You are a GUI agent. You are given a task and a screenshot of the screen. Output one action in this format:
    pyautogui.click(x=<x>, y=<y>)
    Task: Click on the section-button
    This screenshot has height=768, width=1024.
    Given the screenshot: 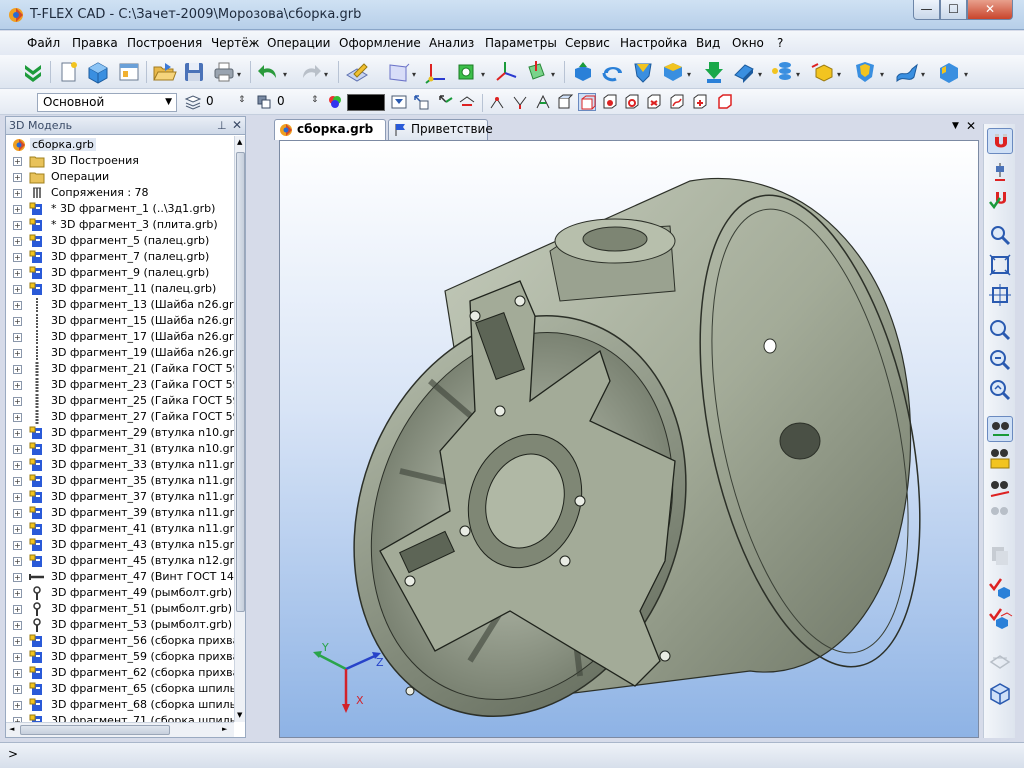 What is the action you would take?
    pyautogui.click(x=1000, y=659)
    